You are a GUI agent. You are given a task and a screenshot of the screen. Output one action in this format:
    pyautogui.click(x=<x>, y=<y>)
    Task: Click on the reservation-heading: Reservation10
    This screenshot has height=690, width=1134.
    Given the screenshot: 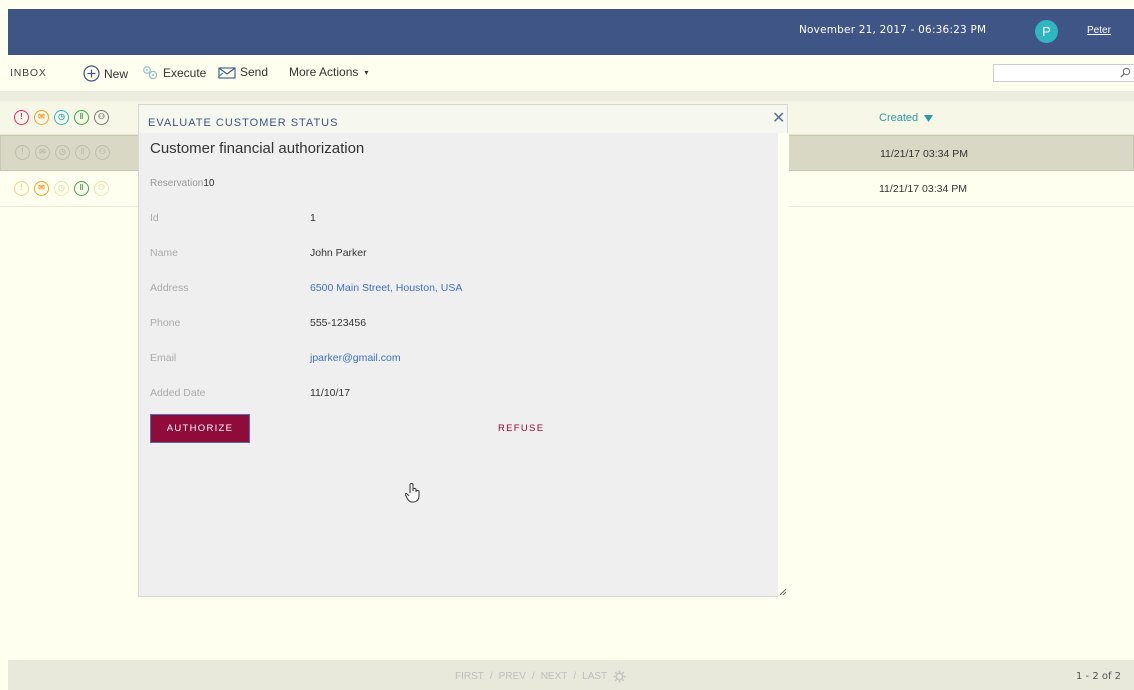 What is the action you would take?
    pyautogui.click(x=182, y=183)
    